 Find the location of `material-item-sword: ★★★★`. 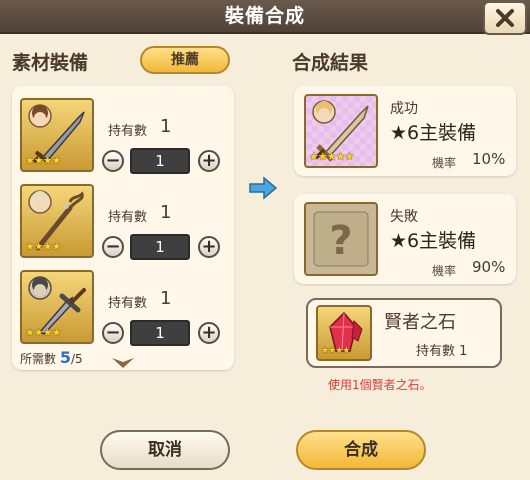

material-item-sword: ★★★★ is located at coordinates (57, 135).